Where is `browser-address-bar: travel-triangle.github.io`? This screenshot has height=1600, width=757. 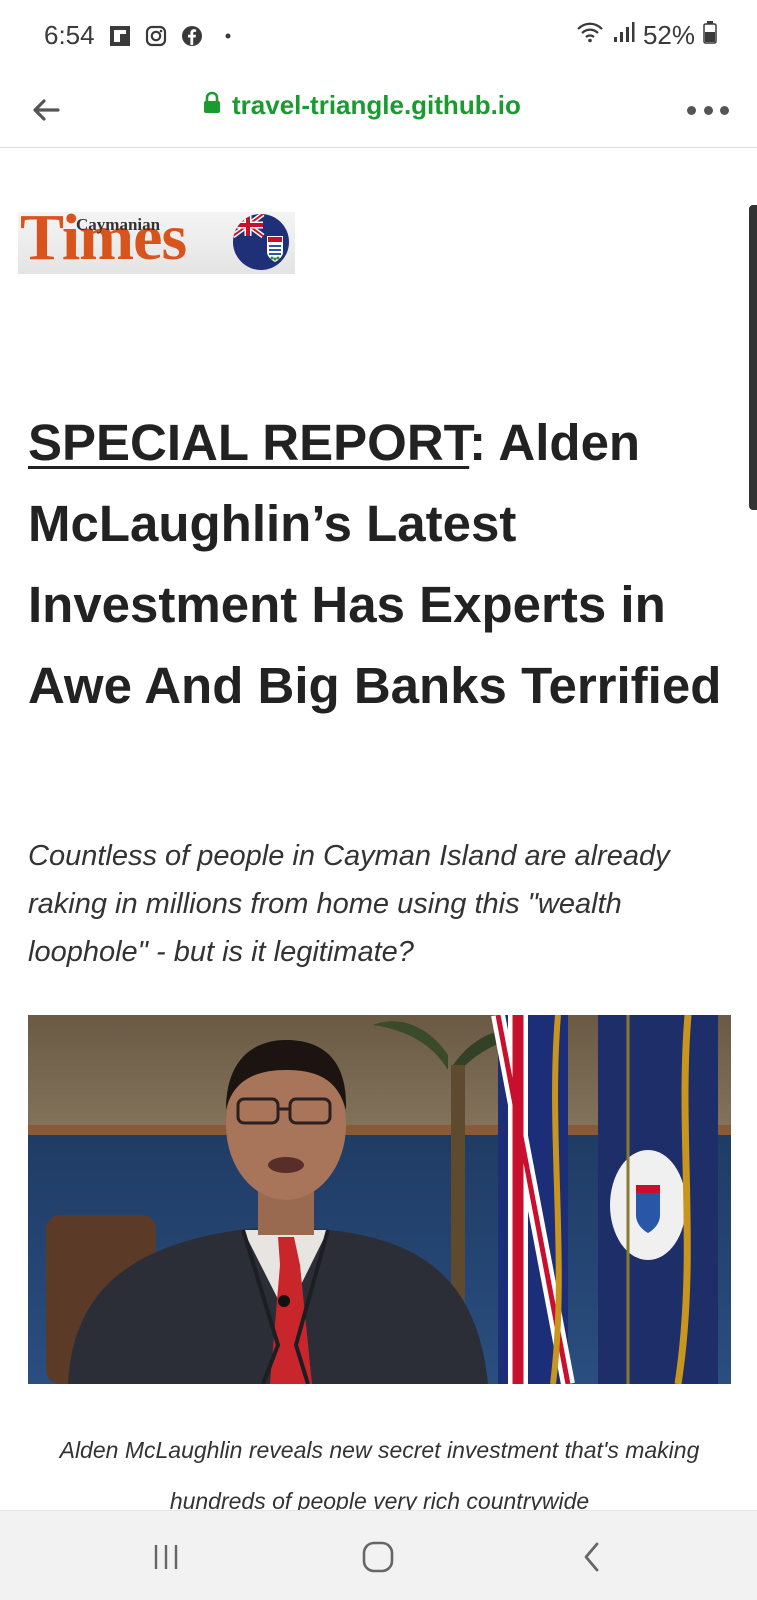 browser-address-bar: travel-triangle.github.io is located at coordinates (378, 110).